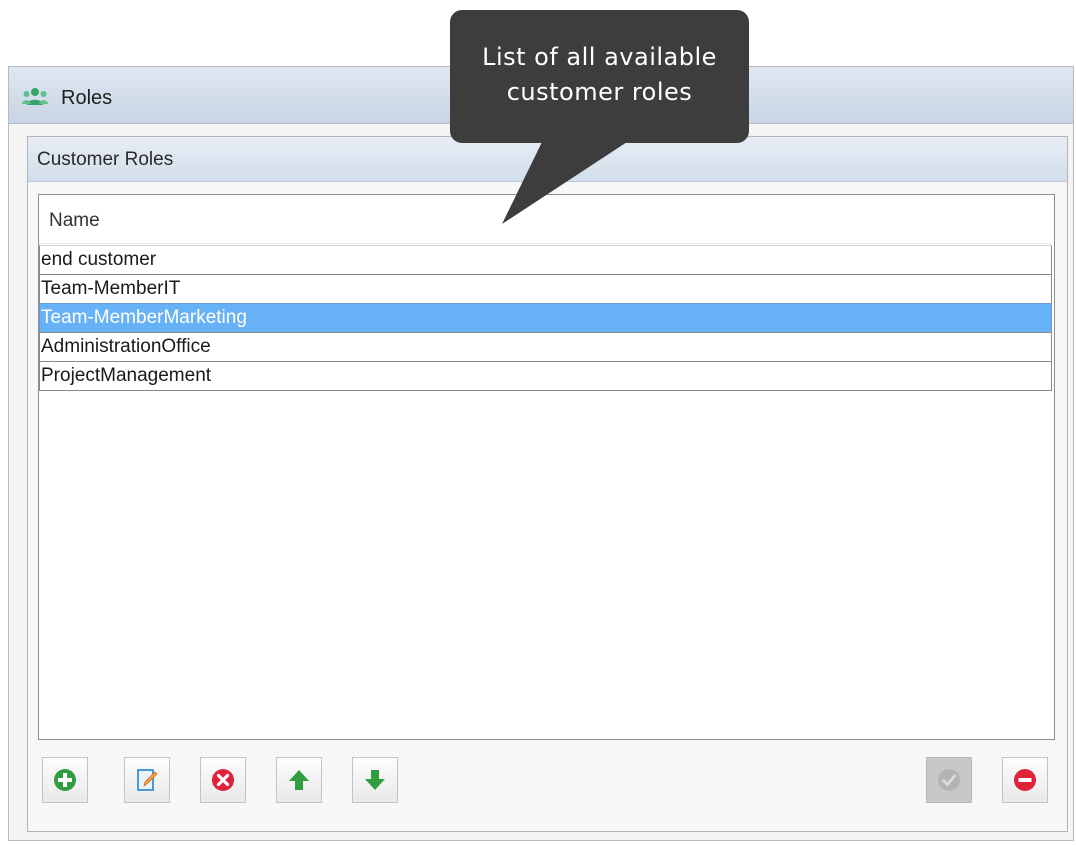 The width and height of the screenshot is (1076, 845). I want to click on delete-icon, so click(223, 780).